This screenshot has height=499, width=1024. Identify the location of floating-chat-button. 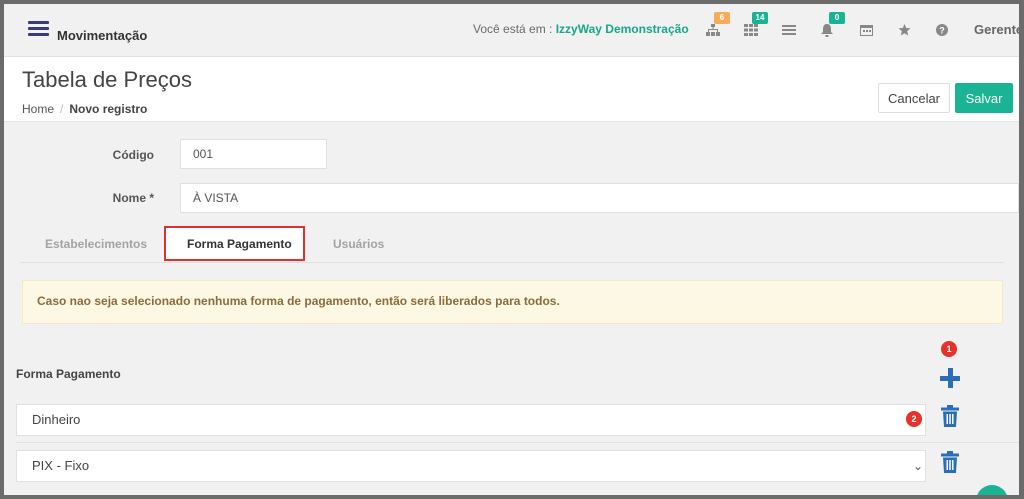
(992, 490).